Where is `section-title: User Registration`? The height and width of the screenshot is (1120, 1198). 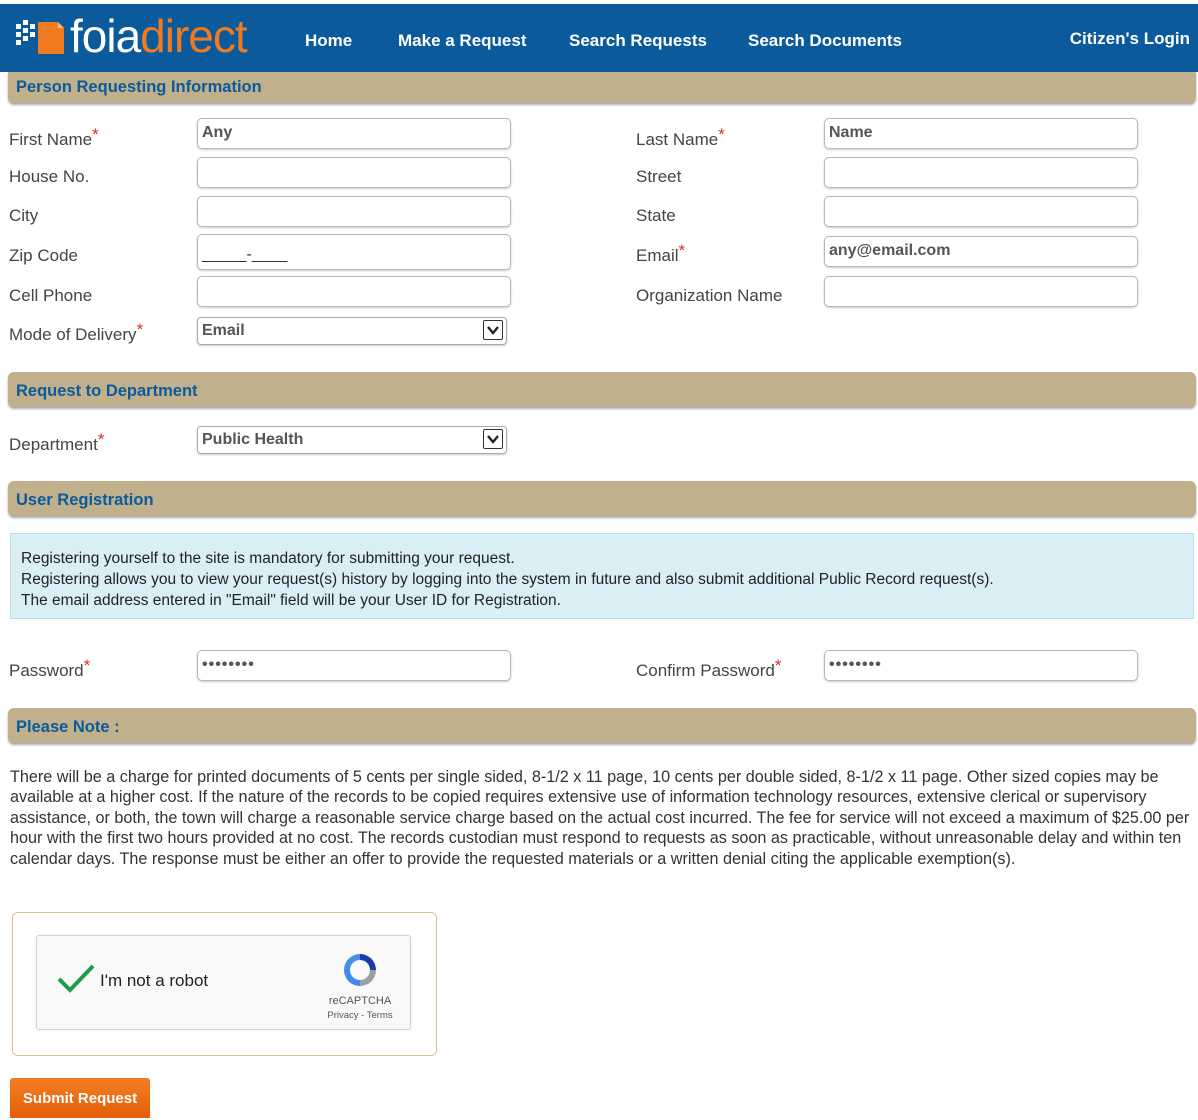 section-title: User Registration is located at coordinates (85, 500).